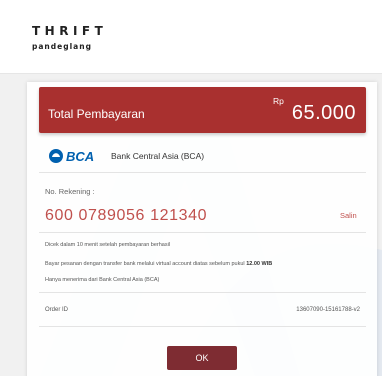 The height and width of the screenshot is (376, 382). I want to click on brand-logo: THRIFT, so click(70, 31).